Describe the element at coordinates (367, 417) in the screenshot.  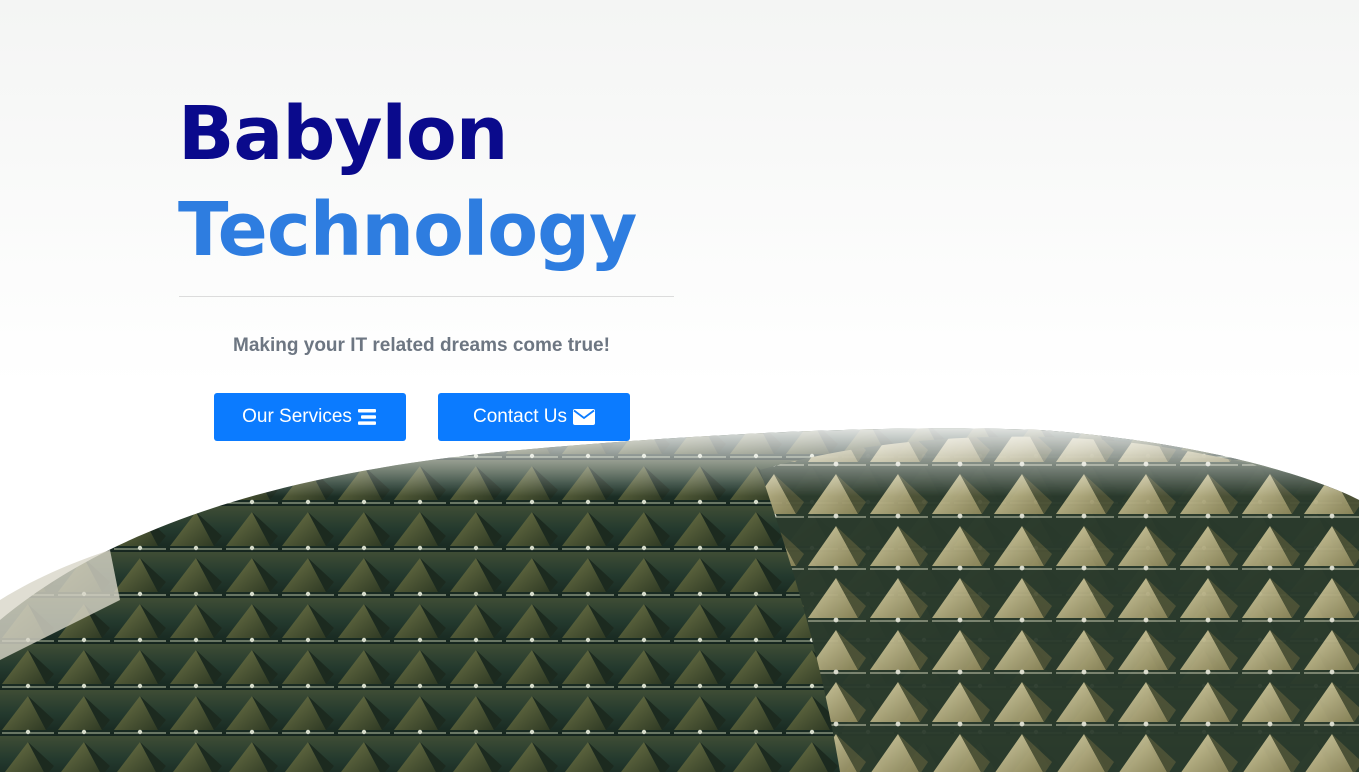
I see `bars-icon` at that location.